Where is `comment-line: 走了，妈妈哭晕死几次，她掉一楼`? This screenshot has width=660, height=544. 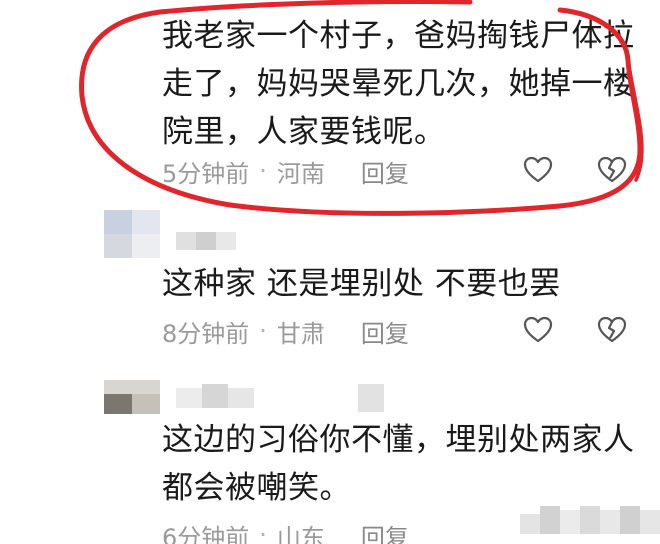
comment-line: 走了，妈妈哭晕死几次，她掉一楼 is located at coordinates (398, 84).